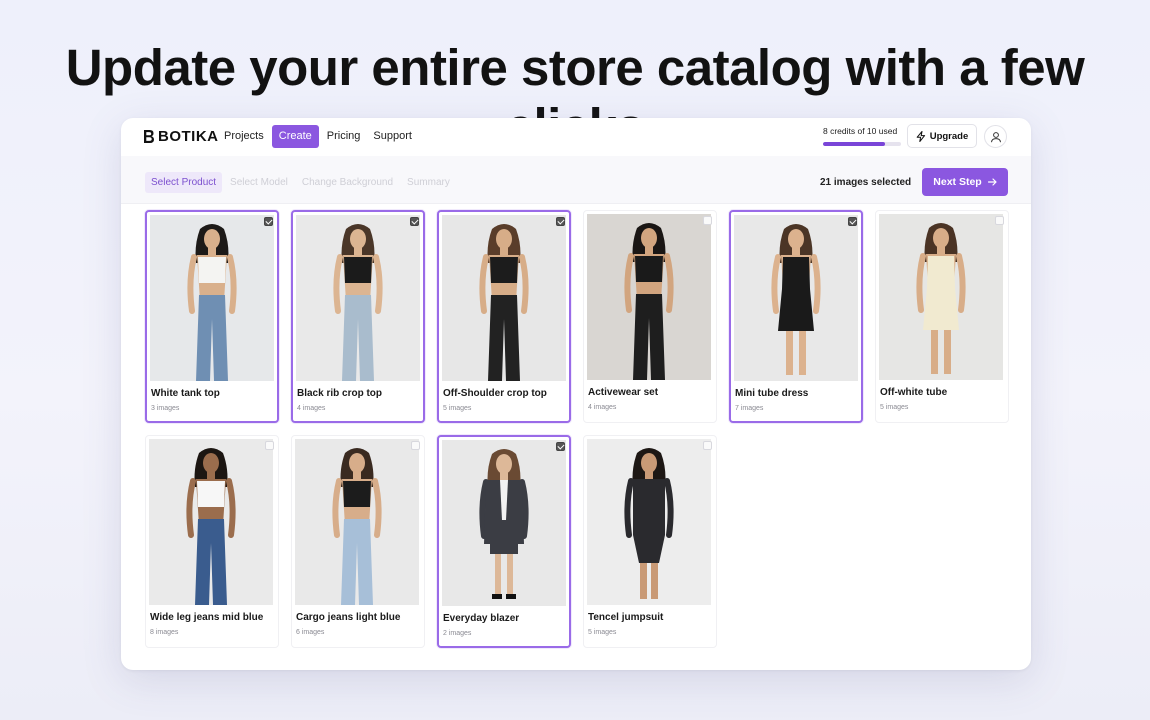  What do you see at coordinates (185, 393) in the screenshot?
I see `product-title: White tank top` at bounding box center [185, 393].